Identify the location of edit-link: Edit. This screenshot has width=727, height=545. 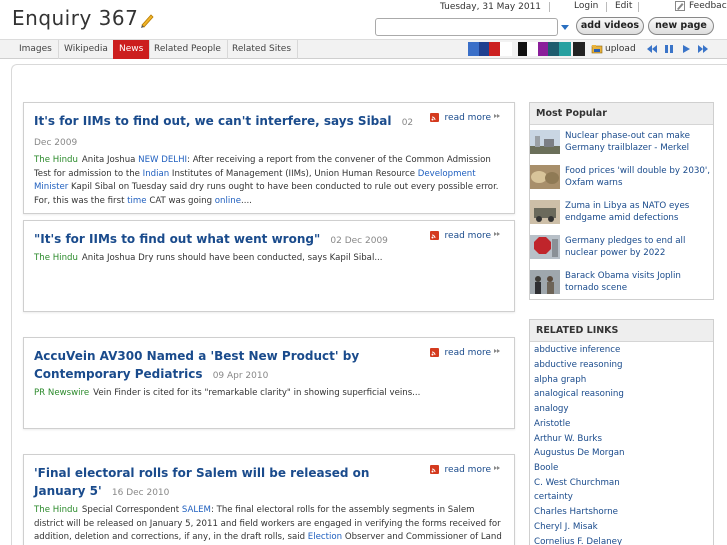
(623, 6).